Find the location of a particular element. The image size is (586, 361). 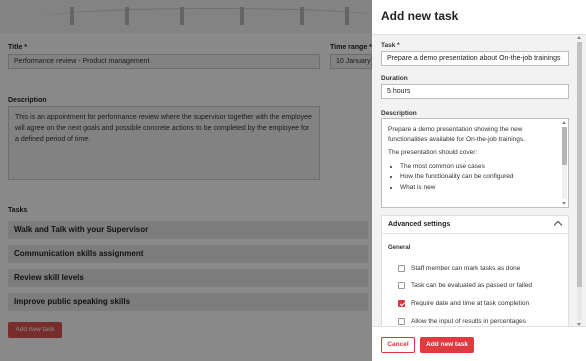

checkbox-label: Require date and time at task completion is located at coordinates (470, 303).